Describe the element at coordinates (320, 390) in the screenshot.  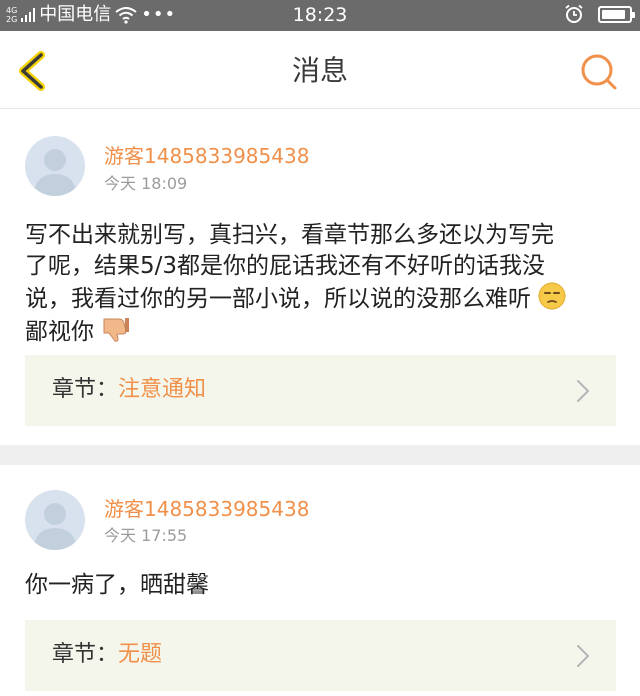
I see `chapter-link: 章节：注意通知` at that location.